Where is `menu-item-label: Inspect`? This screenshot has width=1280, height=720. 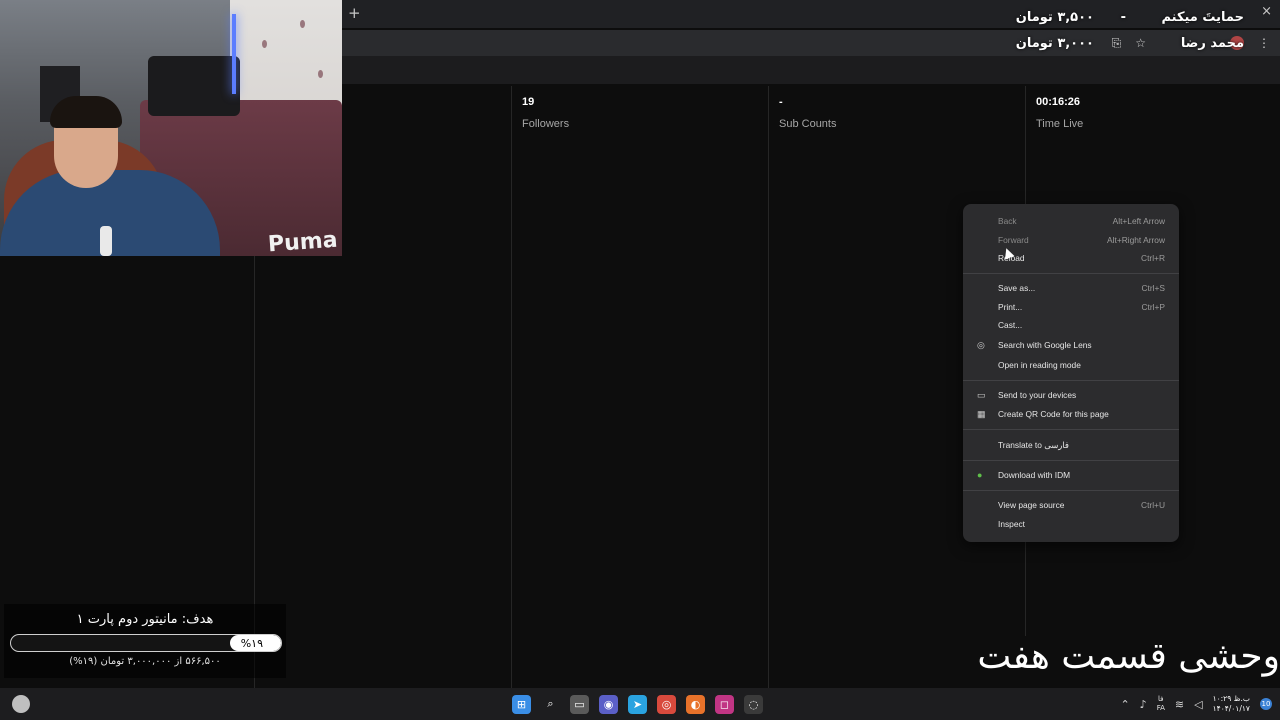
menu-item-label: Inspect is located at coordinates (1012, 524).